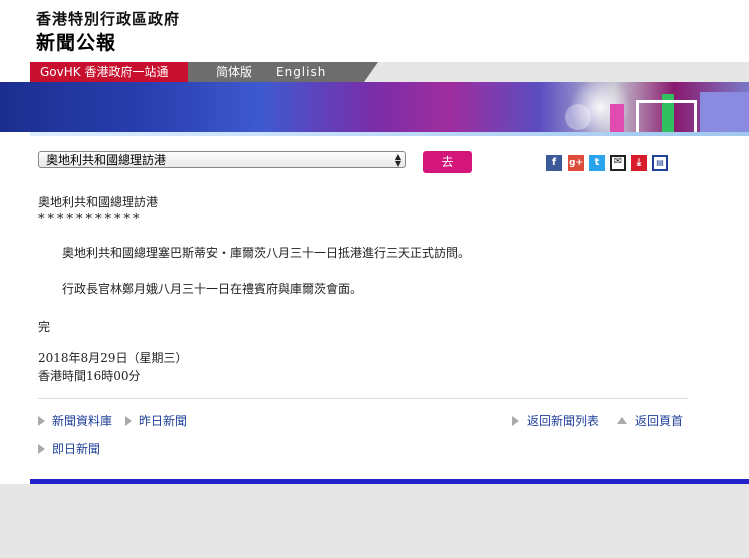 This screenshot has height=558, width=749. Describe the element at coordinates (389, 134) in the screenshot. I see `banner-separator` at that location.